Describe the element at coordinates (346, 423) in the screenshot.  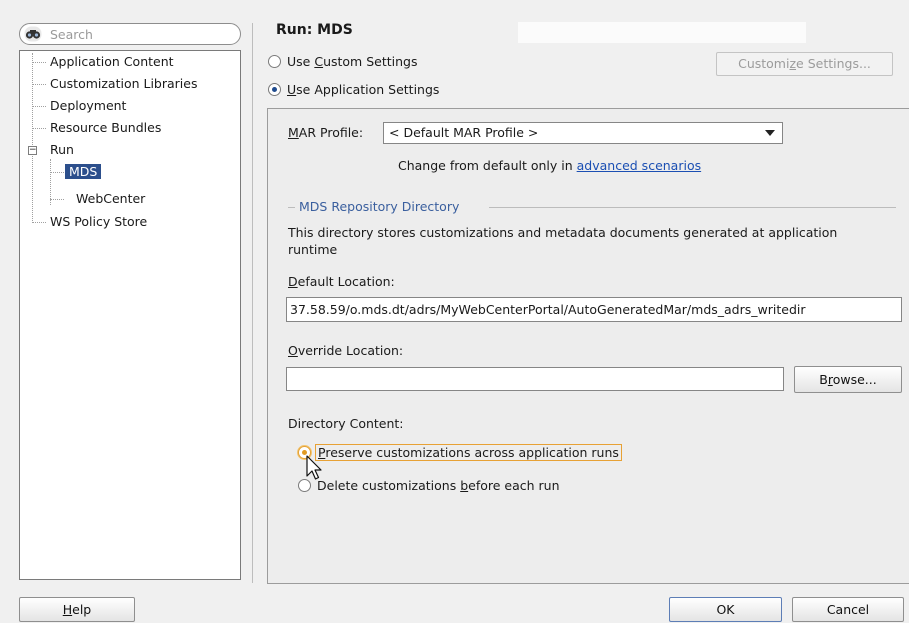
I see `directory-content-label: Directory Content:` at that location.